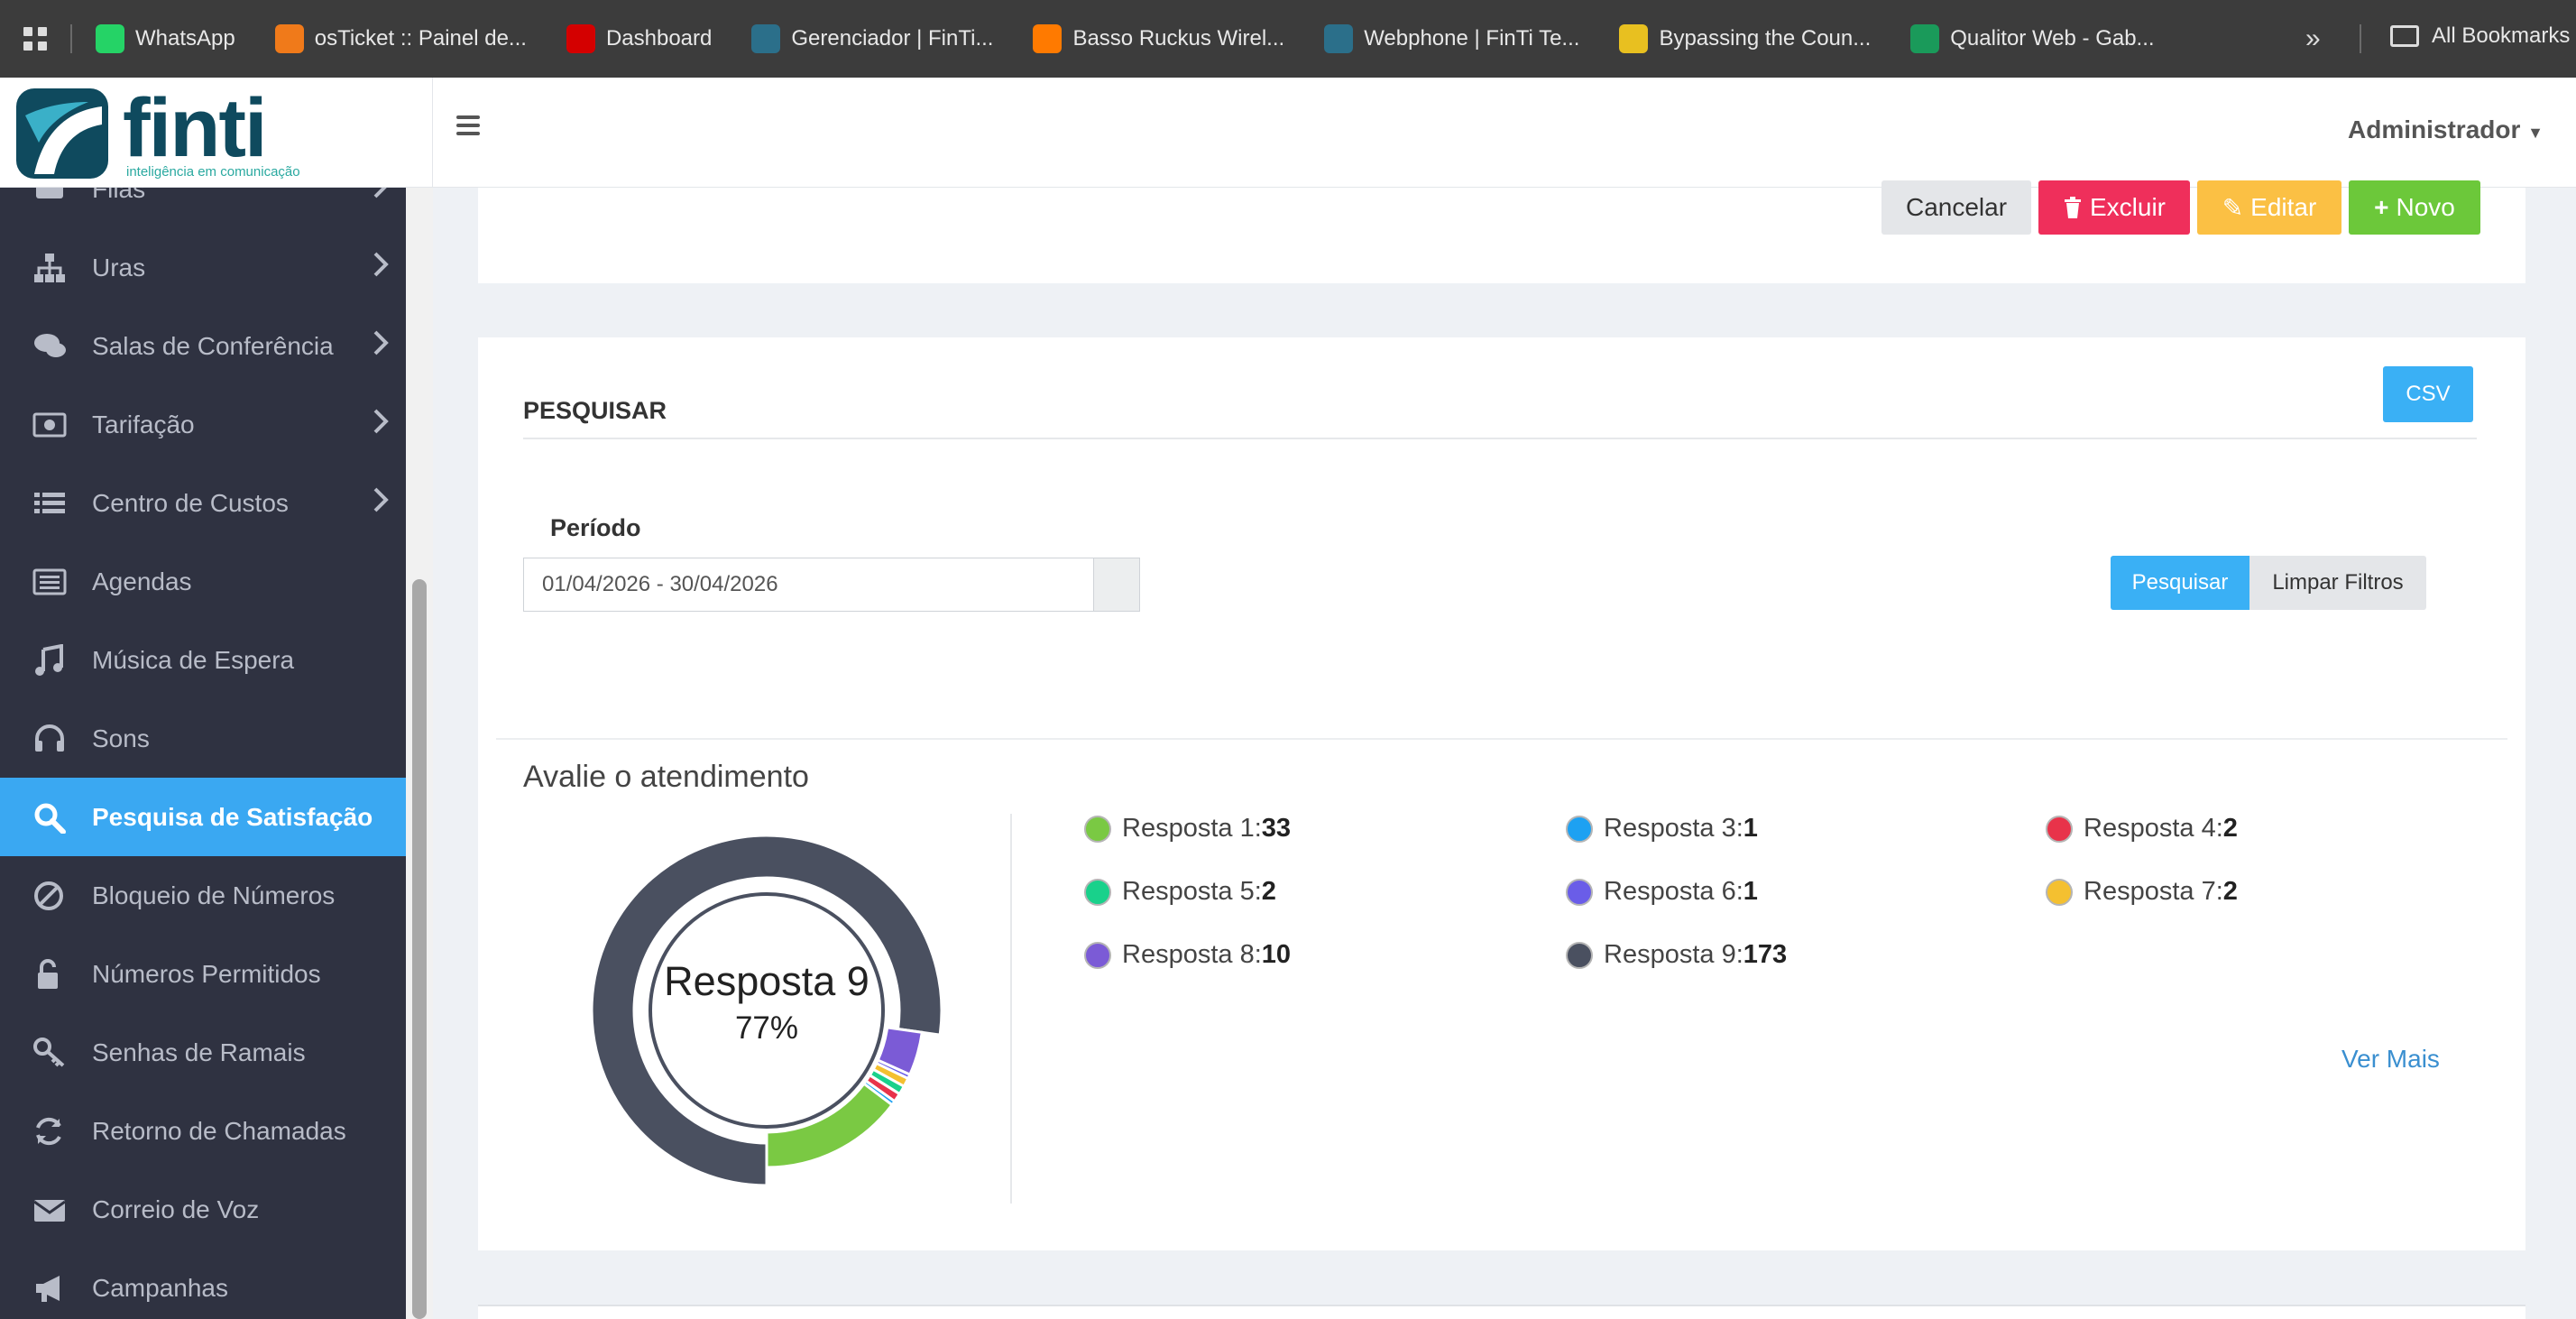  I want to click on legend-item: Resposta 9: 173, so click(1676, 955).